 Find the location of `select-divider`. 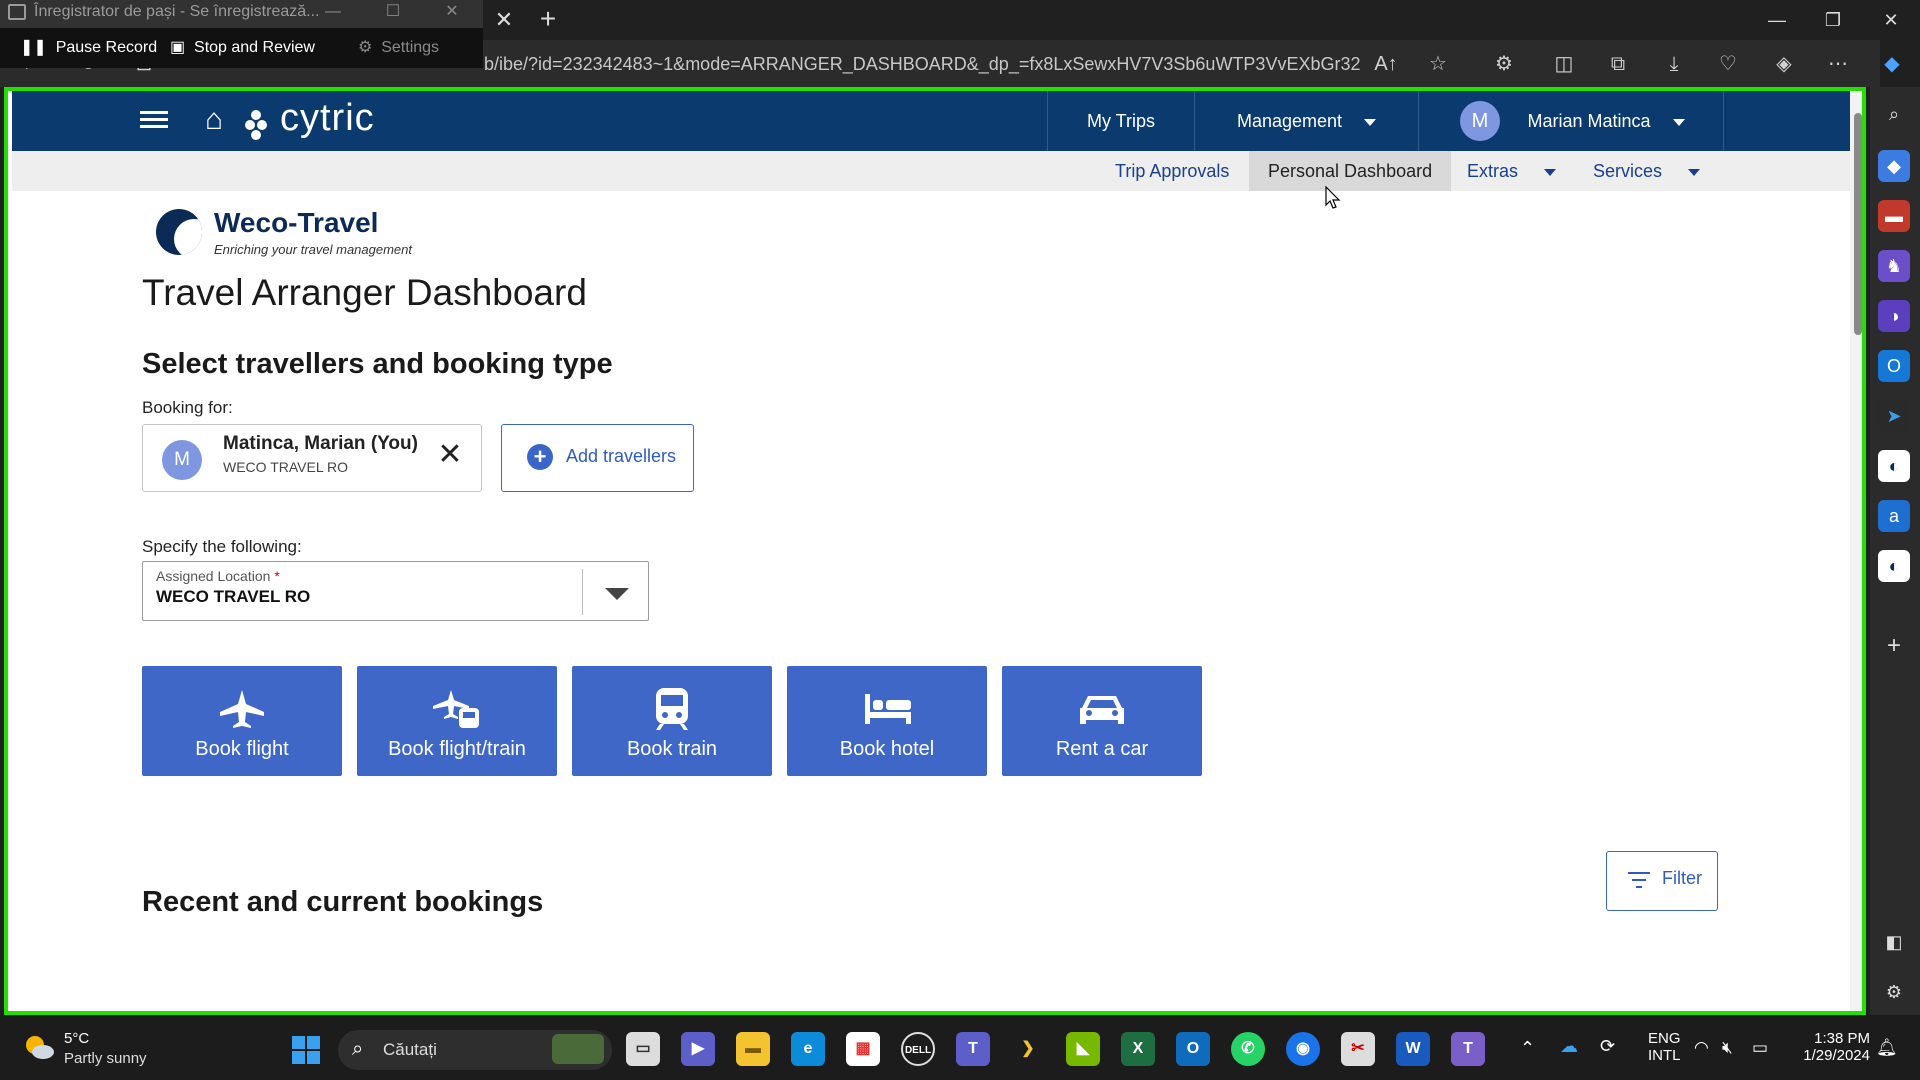

select-divider is located at coordinates (582, 592).